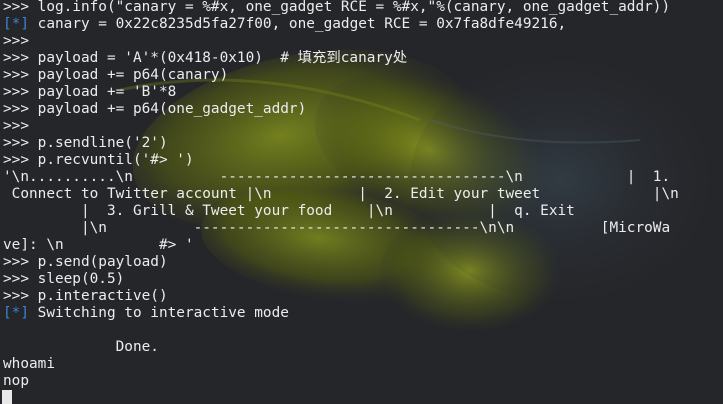 The height and width of the screenshot is (404, 723). Describe the element at coordinates (98, 160) in the screenshot. I see `line-text: >>> p.recvuntil('#> ')` at that location.